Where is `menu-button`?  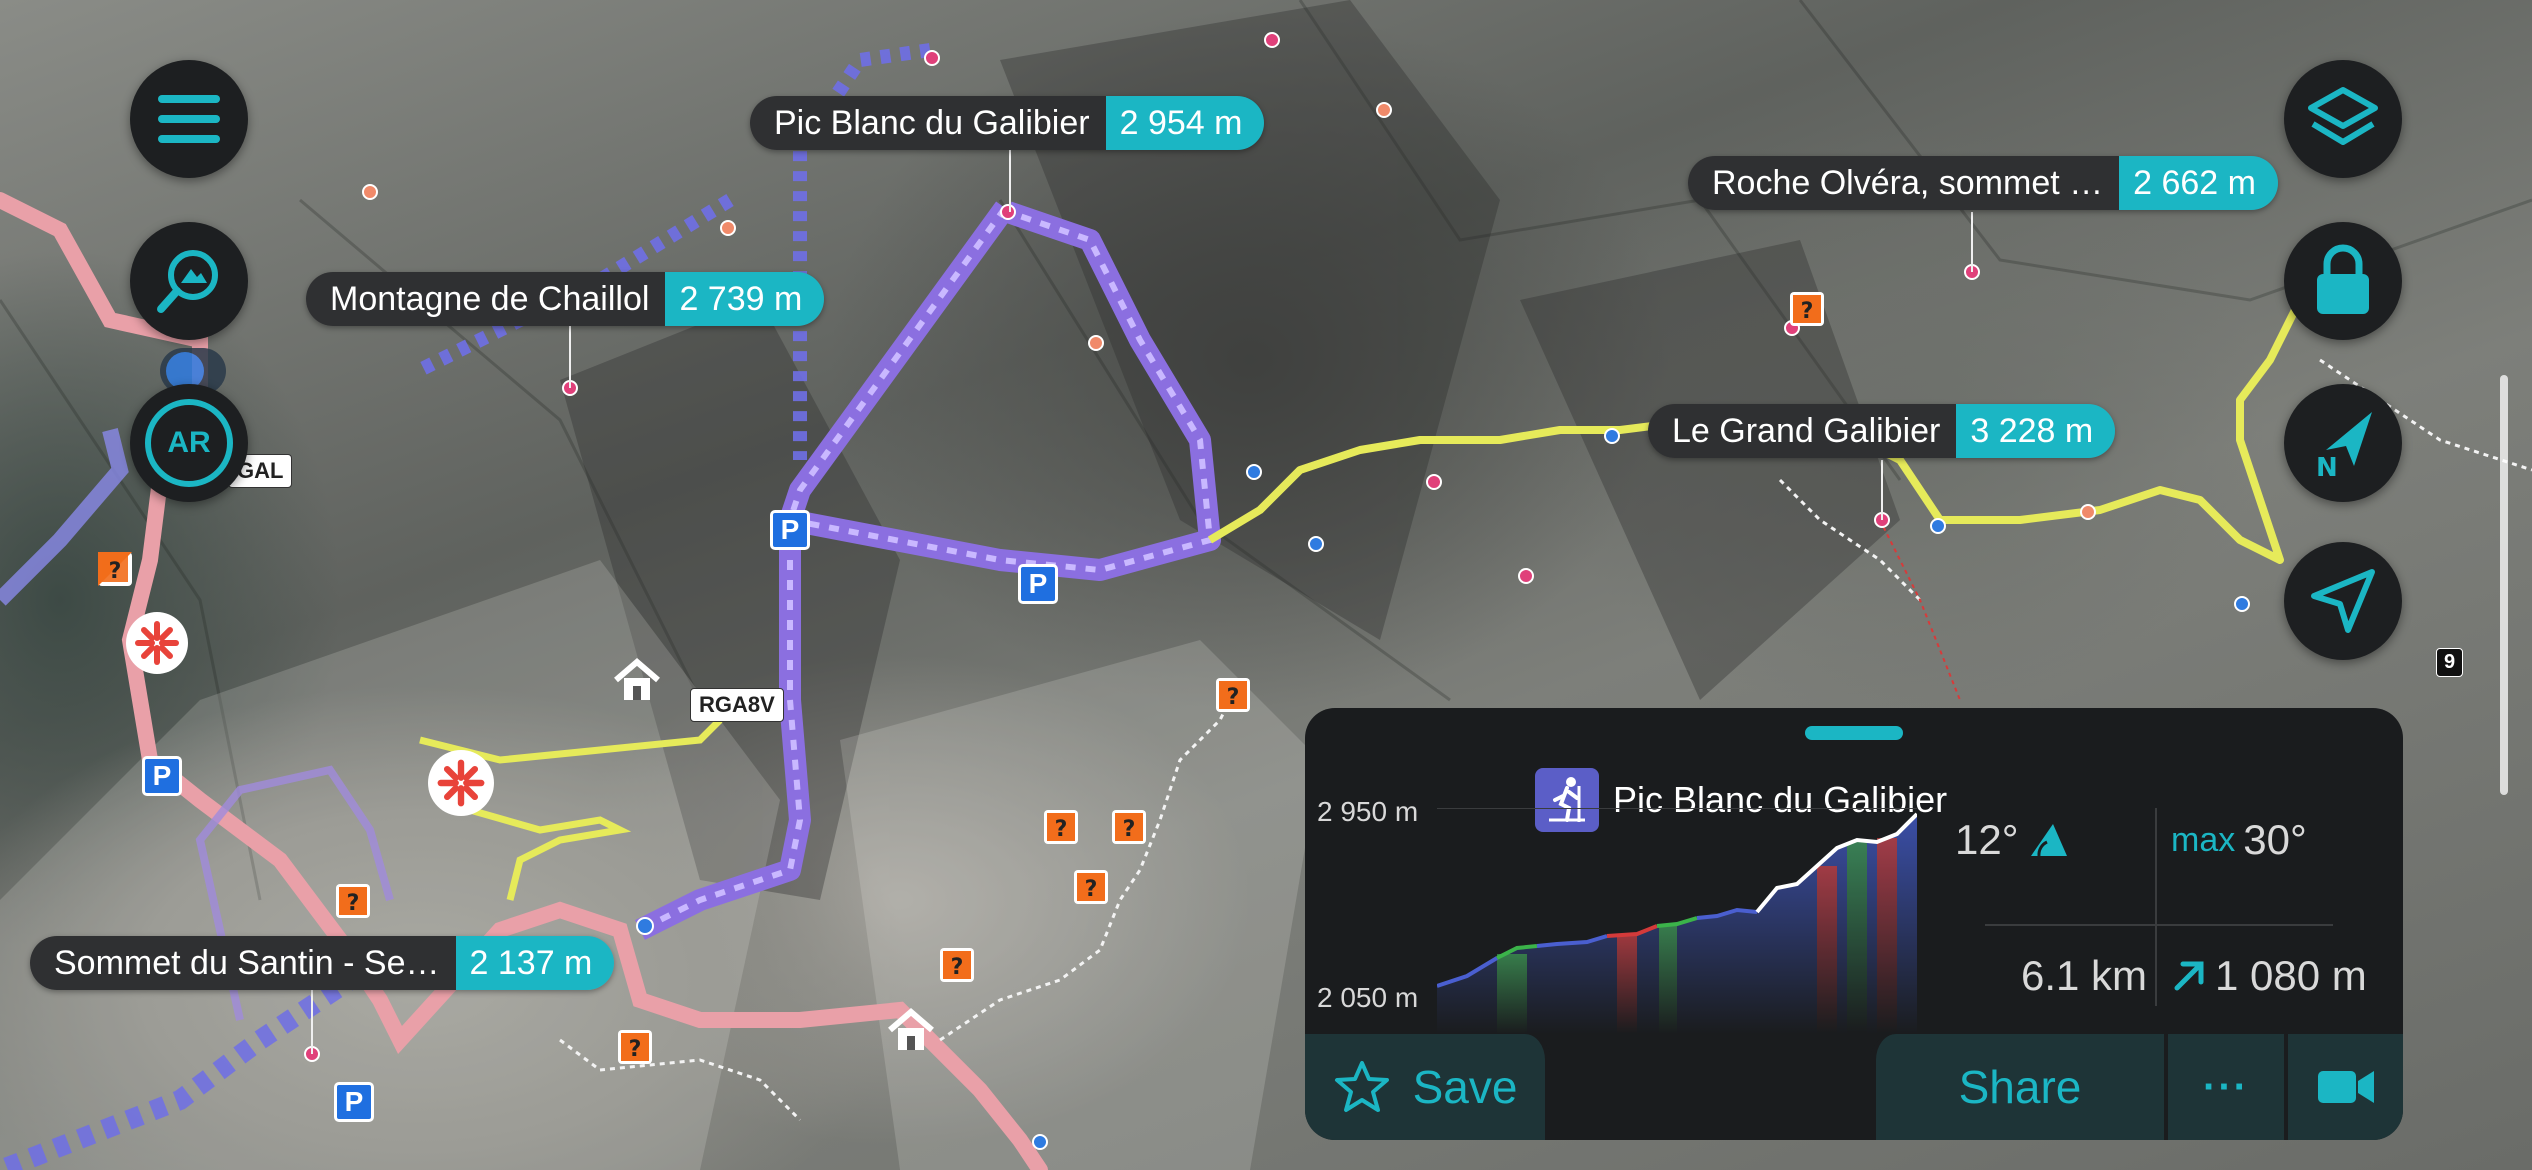
menu-button is located at coordinates (189, 119).